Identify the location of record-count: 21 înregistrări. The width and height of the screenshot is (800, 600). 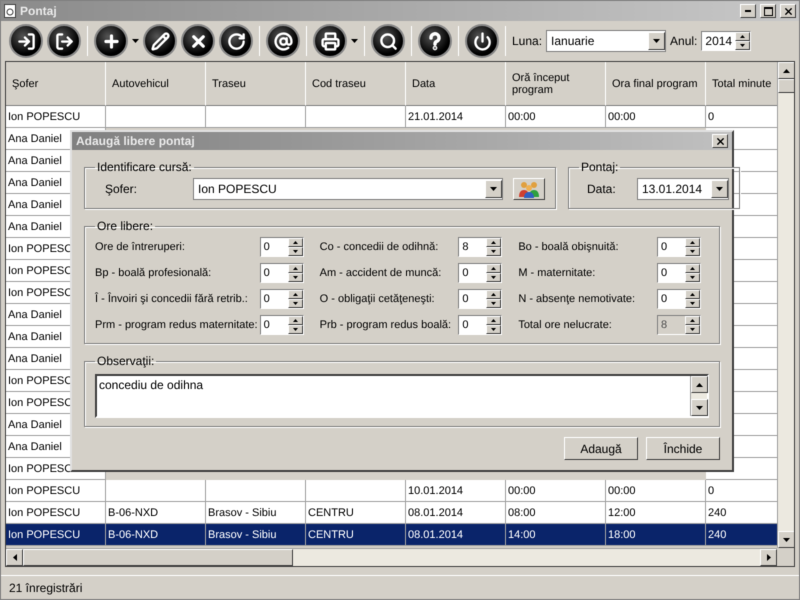
(45, 587).